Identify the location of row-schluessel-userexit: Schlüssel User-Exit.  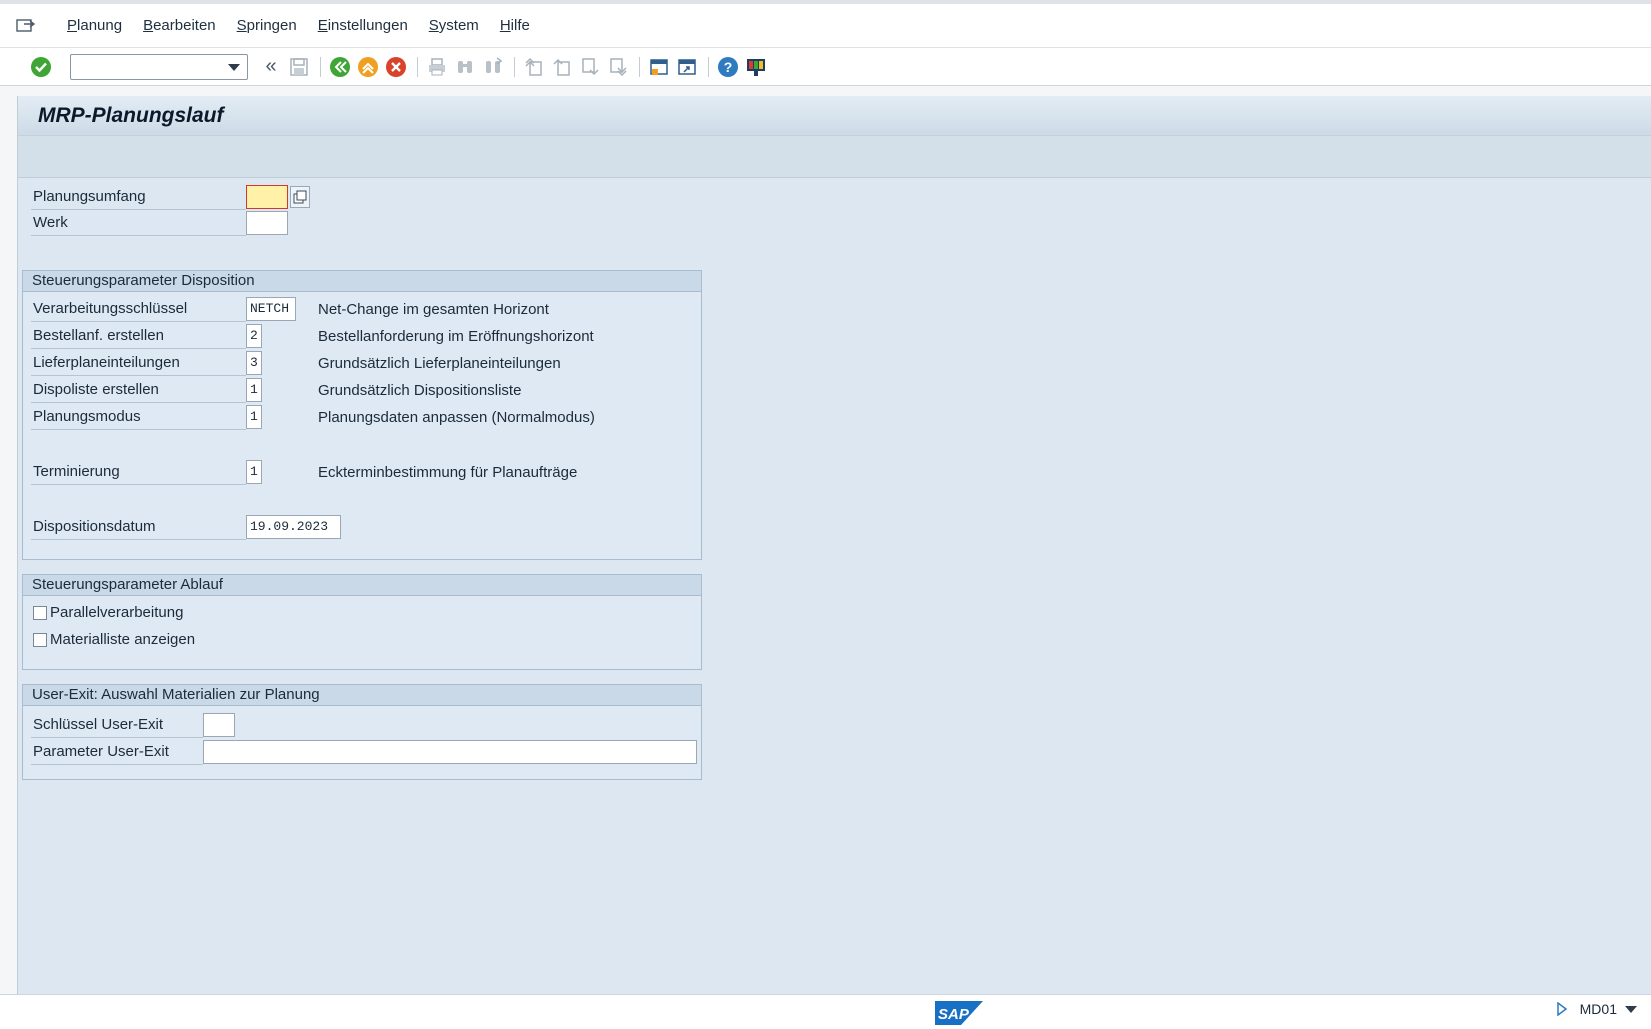
(133, 725).